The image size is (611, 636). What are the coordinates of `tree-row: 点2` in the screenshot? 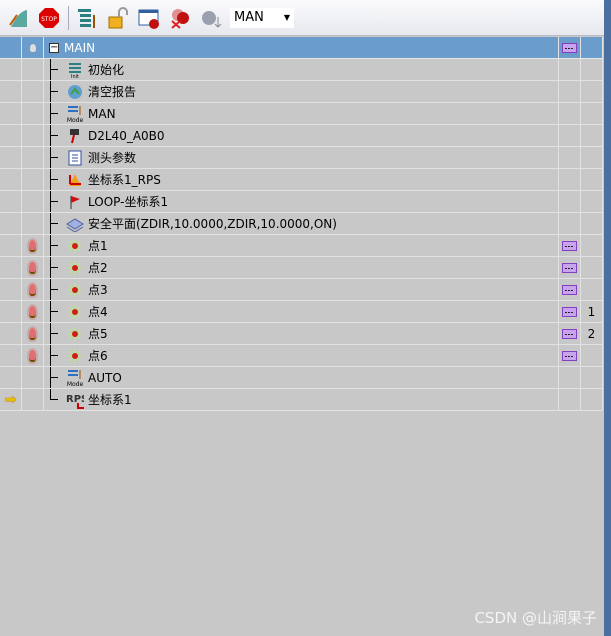 It's located at (301, 268).